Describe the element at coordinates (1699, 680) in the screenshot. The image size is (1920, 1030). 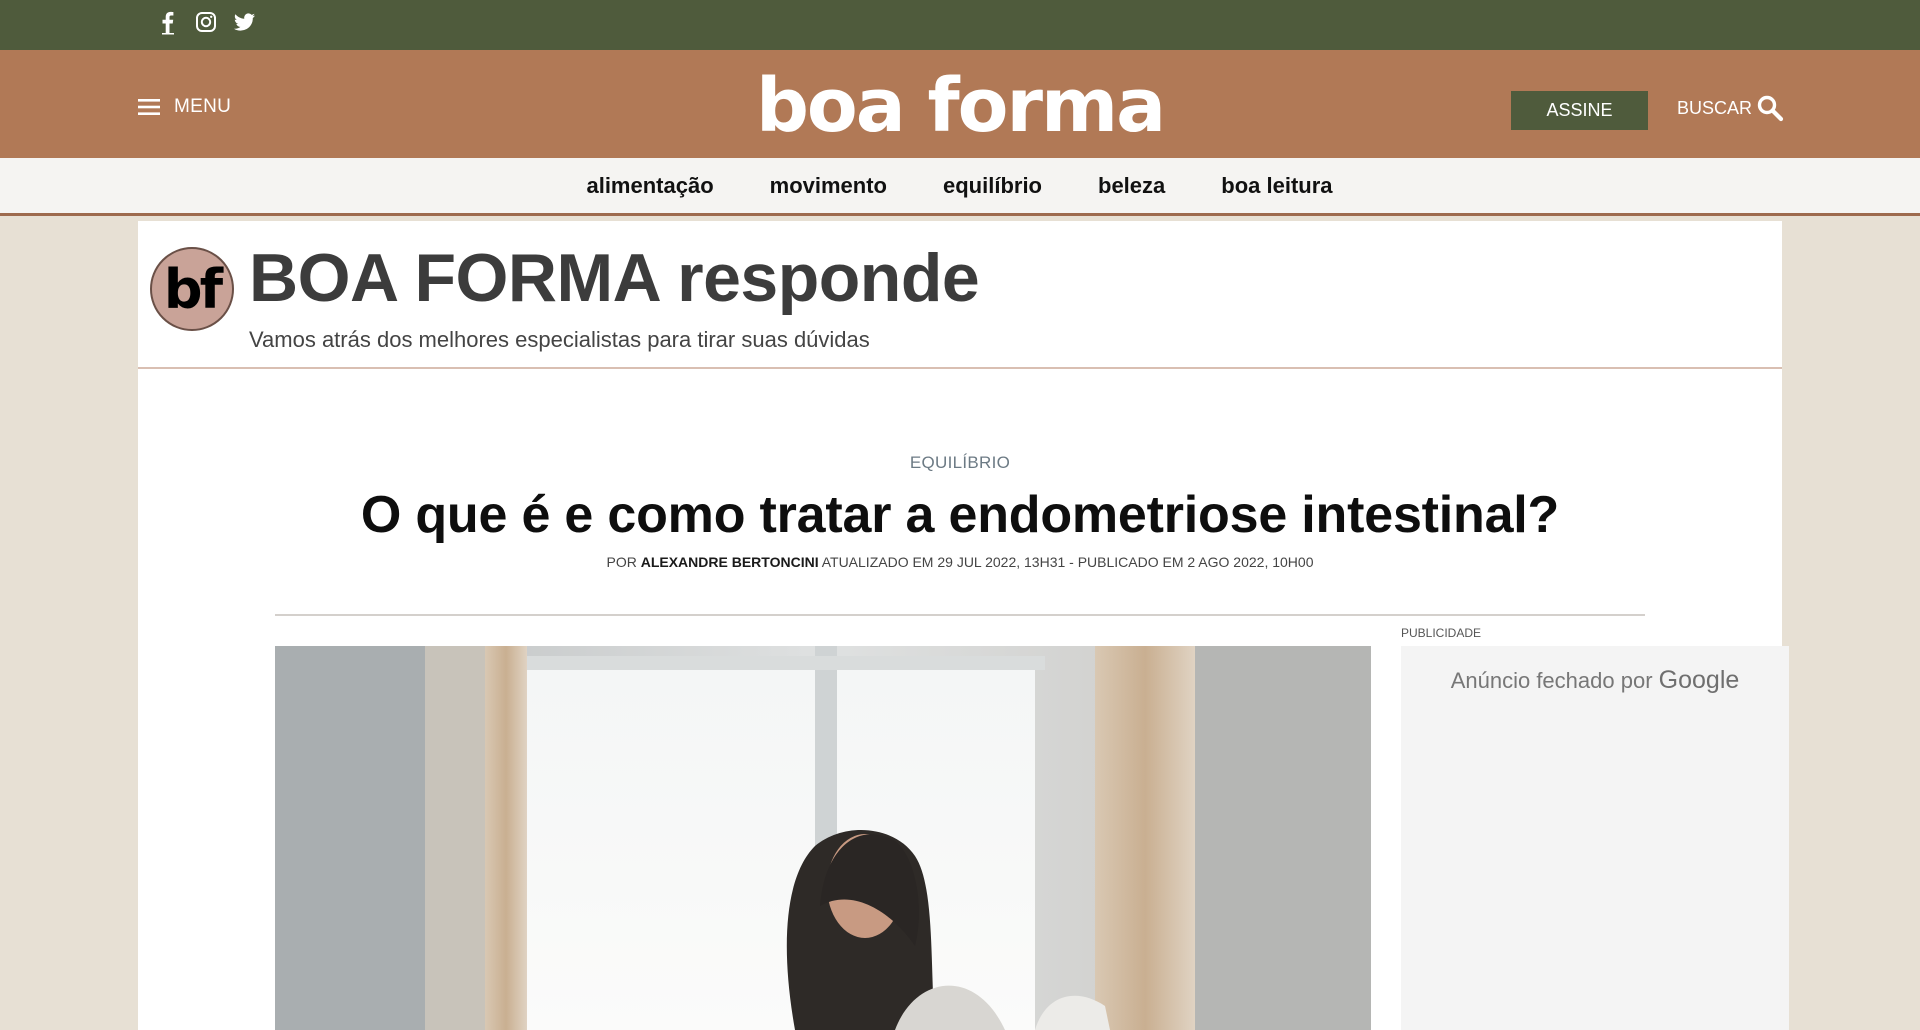
I see `google-logo: Google` at that location.